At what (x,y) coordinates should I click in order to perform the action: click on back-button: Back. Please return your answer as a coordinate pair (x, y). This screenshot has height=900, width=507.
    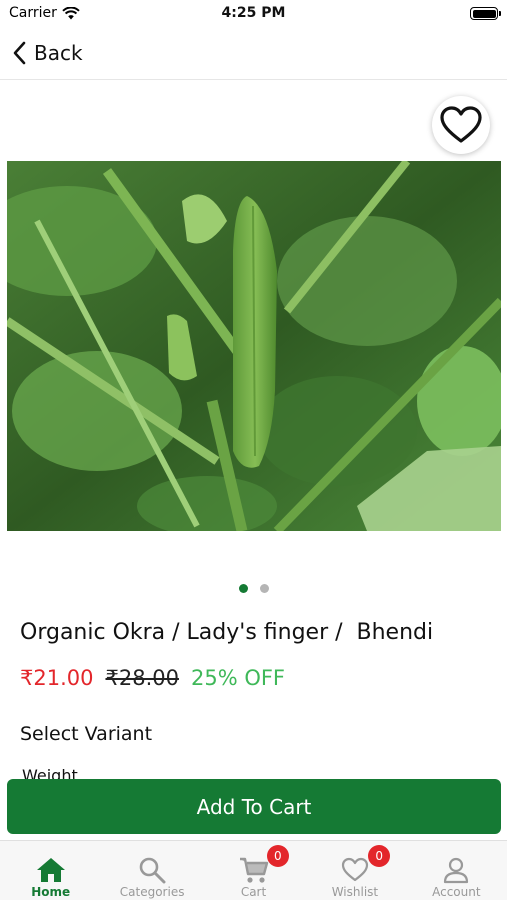
    Looking at the image, I should click on (47, 53).